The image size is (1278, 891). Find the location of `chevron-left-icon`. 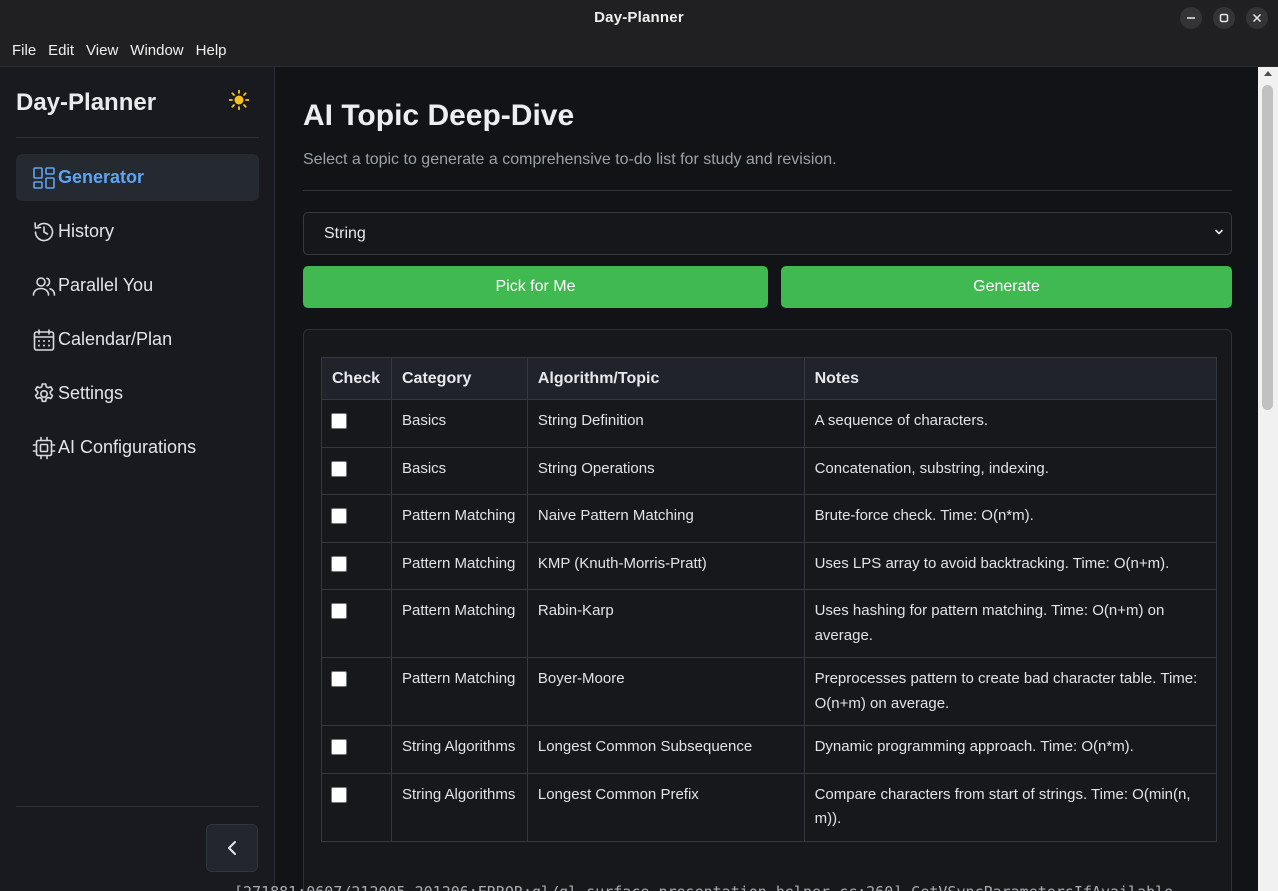

chevron-left-icon is located at coordinates (232, 848).